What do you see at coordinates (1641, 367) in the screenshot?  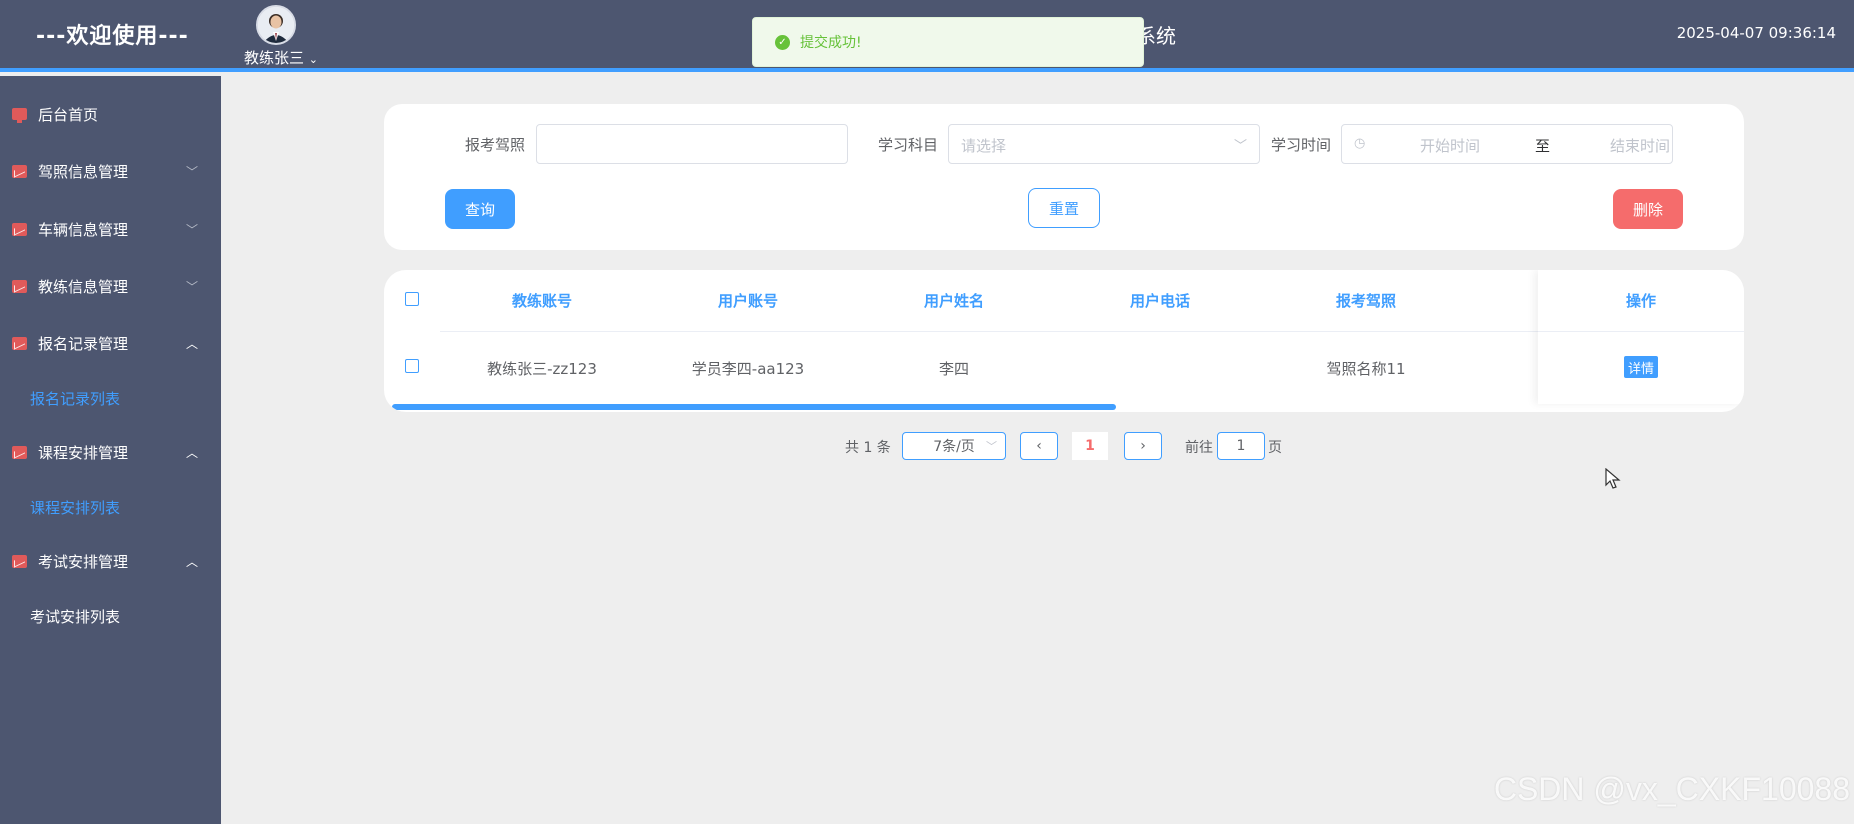 I see `detail-button: 详情` at bounding box center [1641, 367].